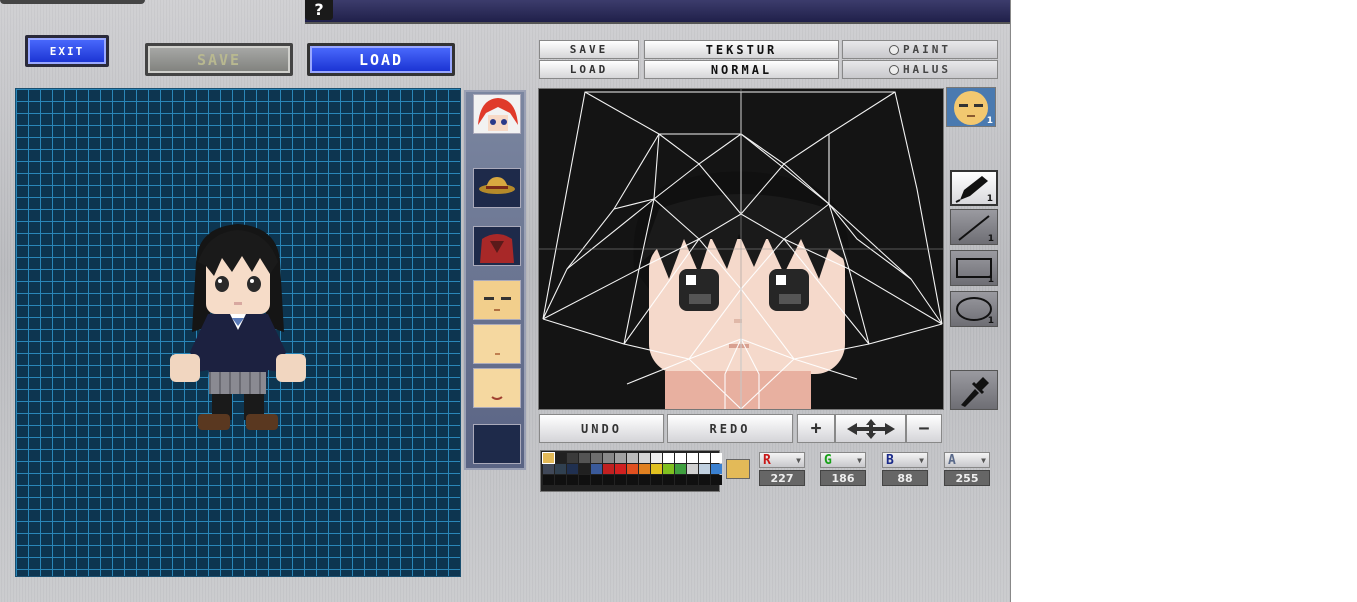 This screenshot has height=602, width=1357. I want to click on zoom-in-button: +, so click(816, 428).